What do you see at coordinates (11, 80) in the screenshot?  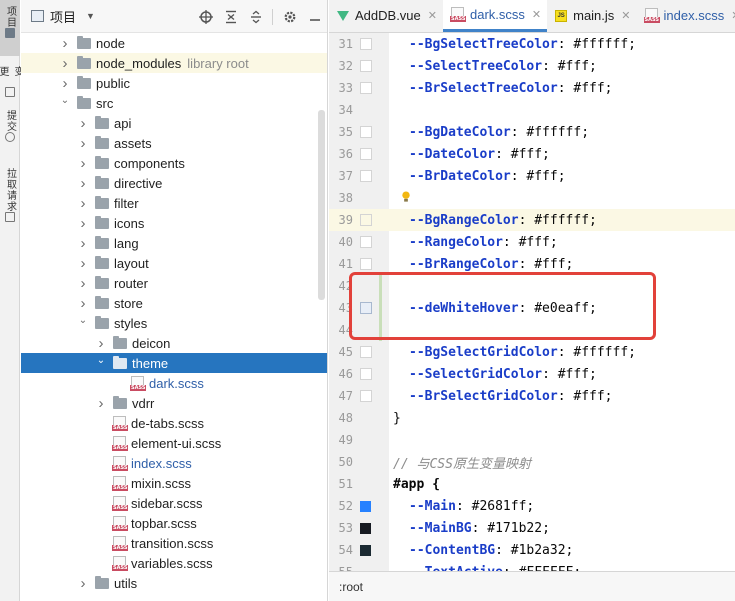 I see `sidestrip-tab-1: 变更` at bounding box center [11, 80].